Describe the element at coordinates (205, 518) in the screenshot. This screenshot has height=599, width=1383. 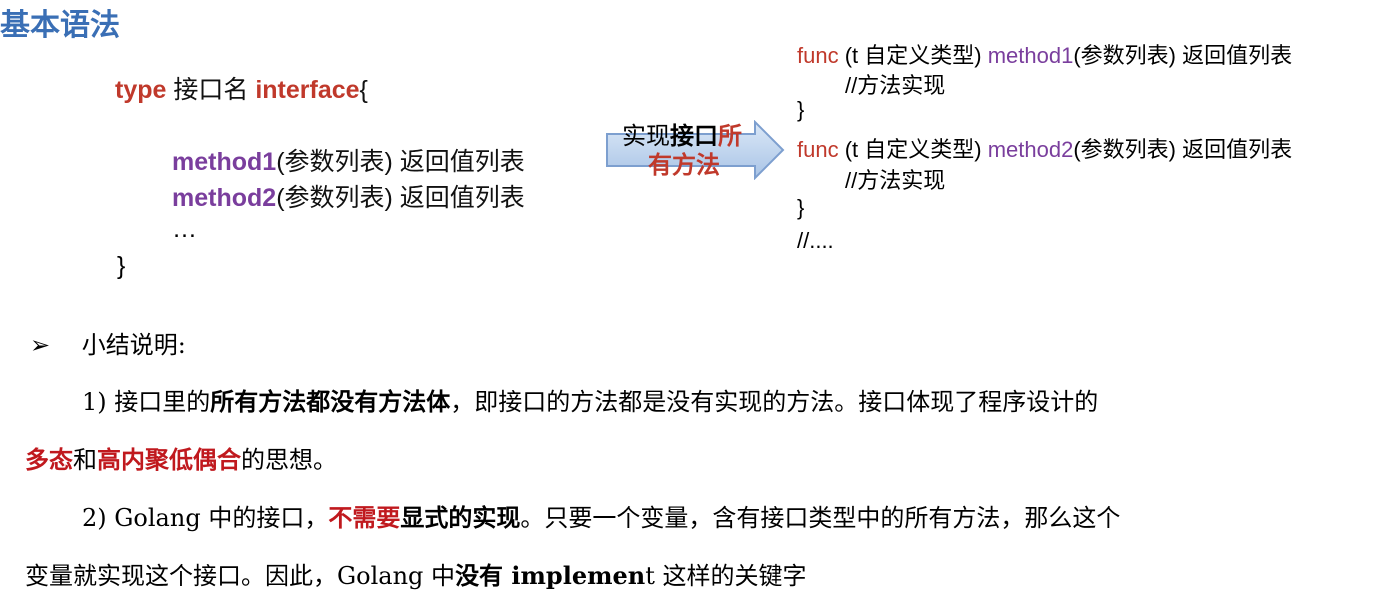
I see `p2-text-a: 2) Golang 中的接口，` at that location.